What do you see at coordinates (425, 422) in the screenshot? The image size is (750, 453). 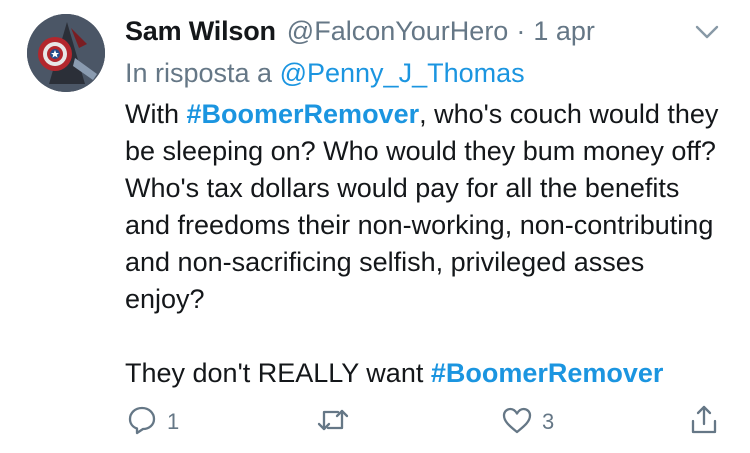 I see `action-bar: 1 3` at bounding box center [425, 422].